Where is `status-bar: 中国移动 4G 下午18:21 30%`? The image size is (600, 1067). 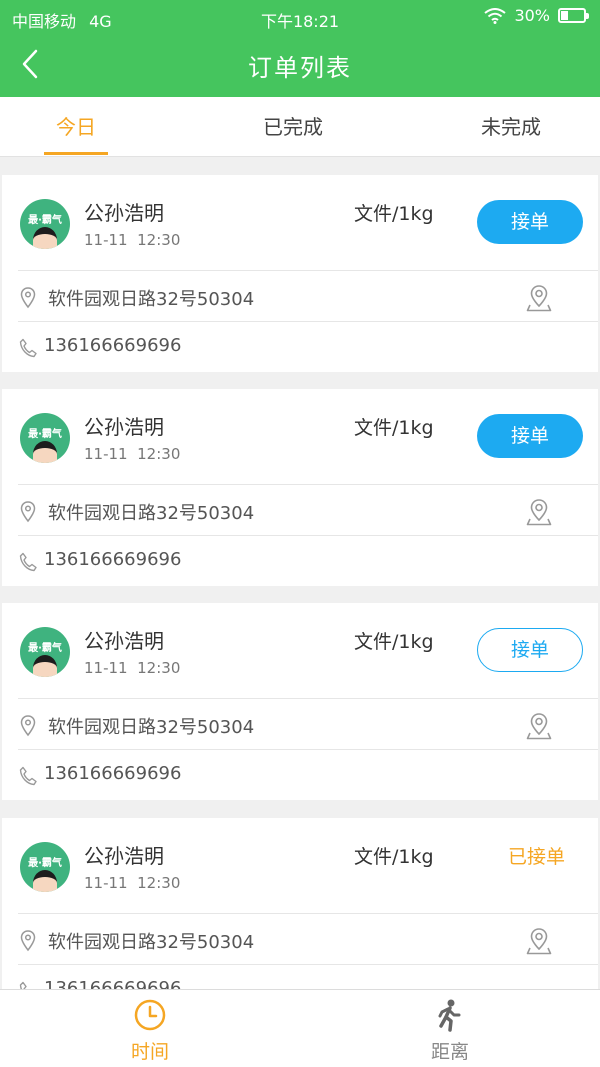 status-bar: 中国移动 4G 下午18:21 30% is located at coordinates (300, 17).